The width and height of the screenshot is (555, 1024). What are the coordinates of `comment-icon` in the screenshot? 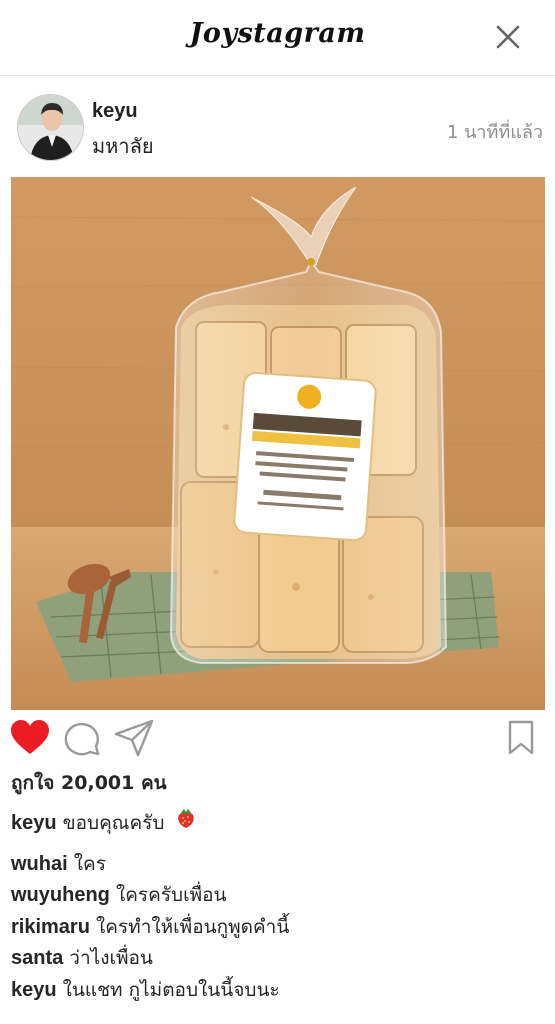 It's located at (82, 739).